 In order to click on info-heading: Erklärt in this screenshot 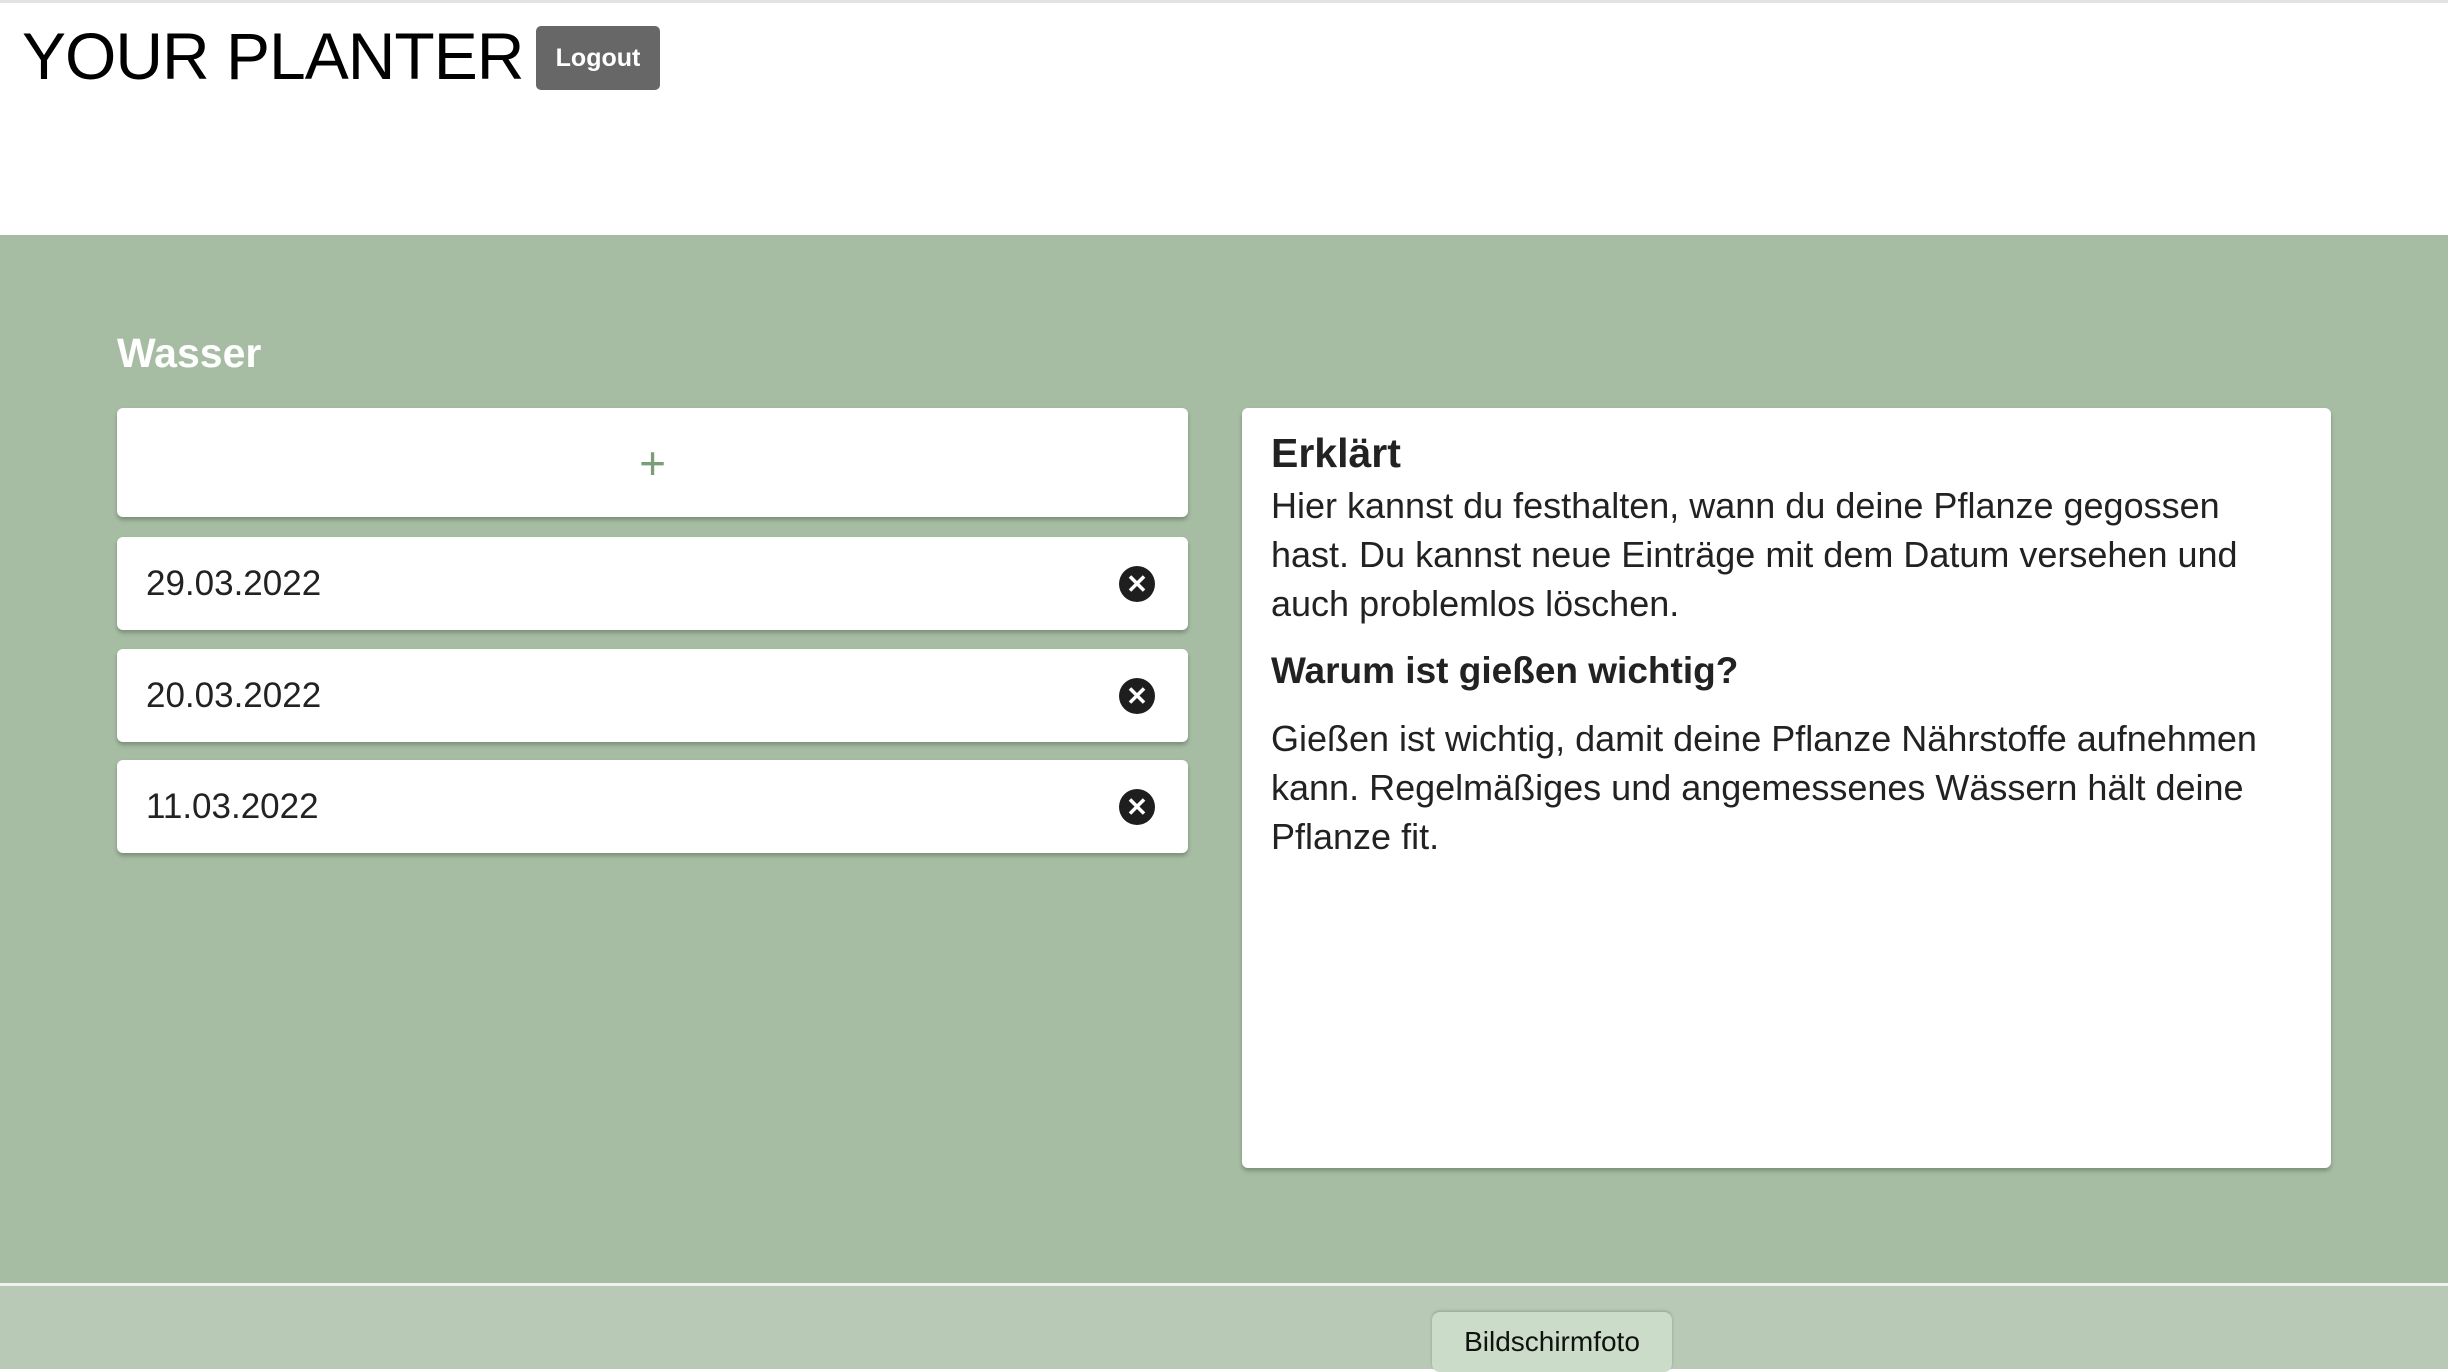, I will do `click(1336, 453)`.